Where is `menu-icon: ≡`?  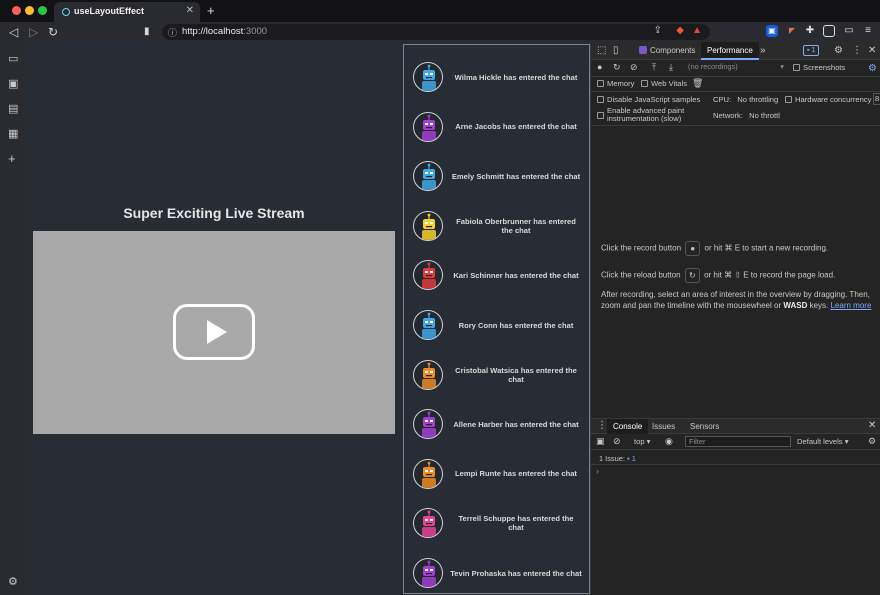
menu-icon: ≡ is located at coordinates (868, 31).